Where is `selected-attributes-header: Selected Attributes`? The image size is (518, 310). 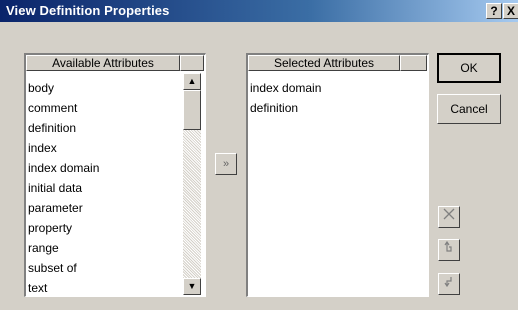
selected-attributes-header: Selected Attributes is located at coordinates (324, 63).